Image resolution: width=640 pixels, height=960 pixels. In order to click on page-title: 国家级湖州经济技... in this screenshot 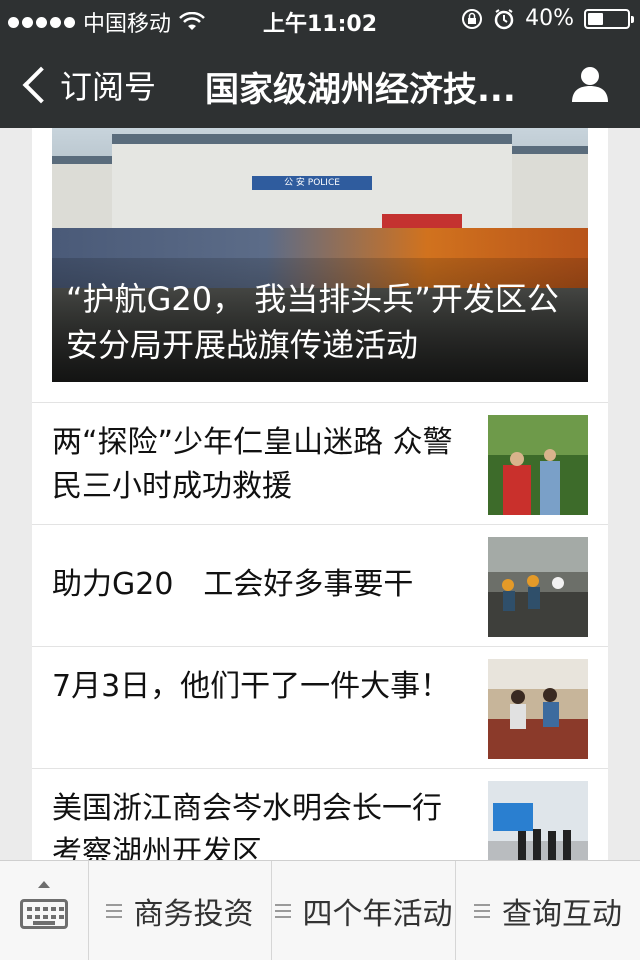, I will do `click(360, 90)`.